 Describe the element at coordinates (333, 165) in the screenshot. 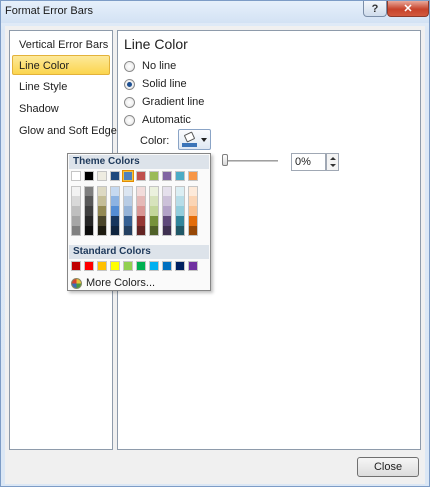

I see `spin-down-icon` at that location.